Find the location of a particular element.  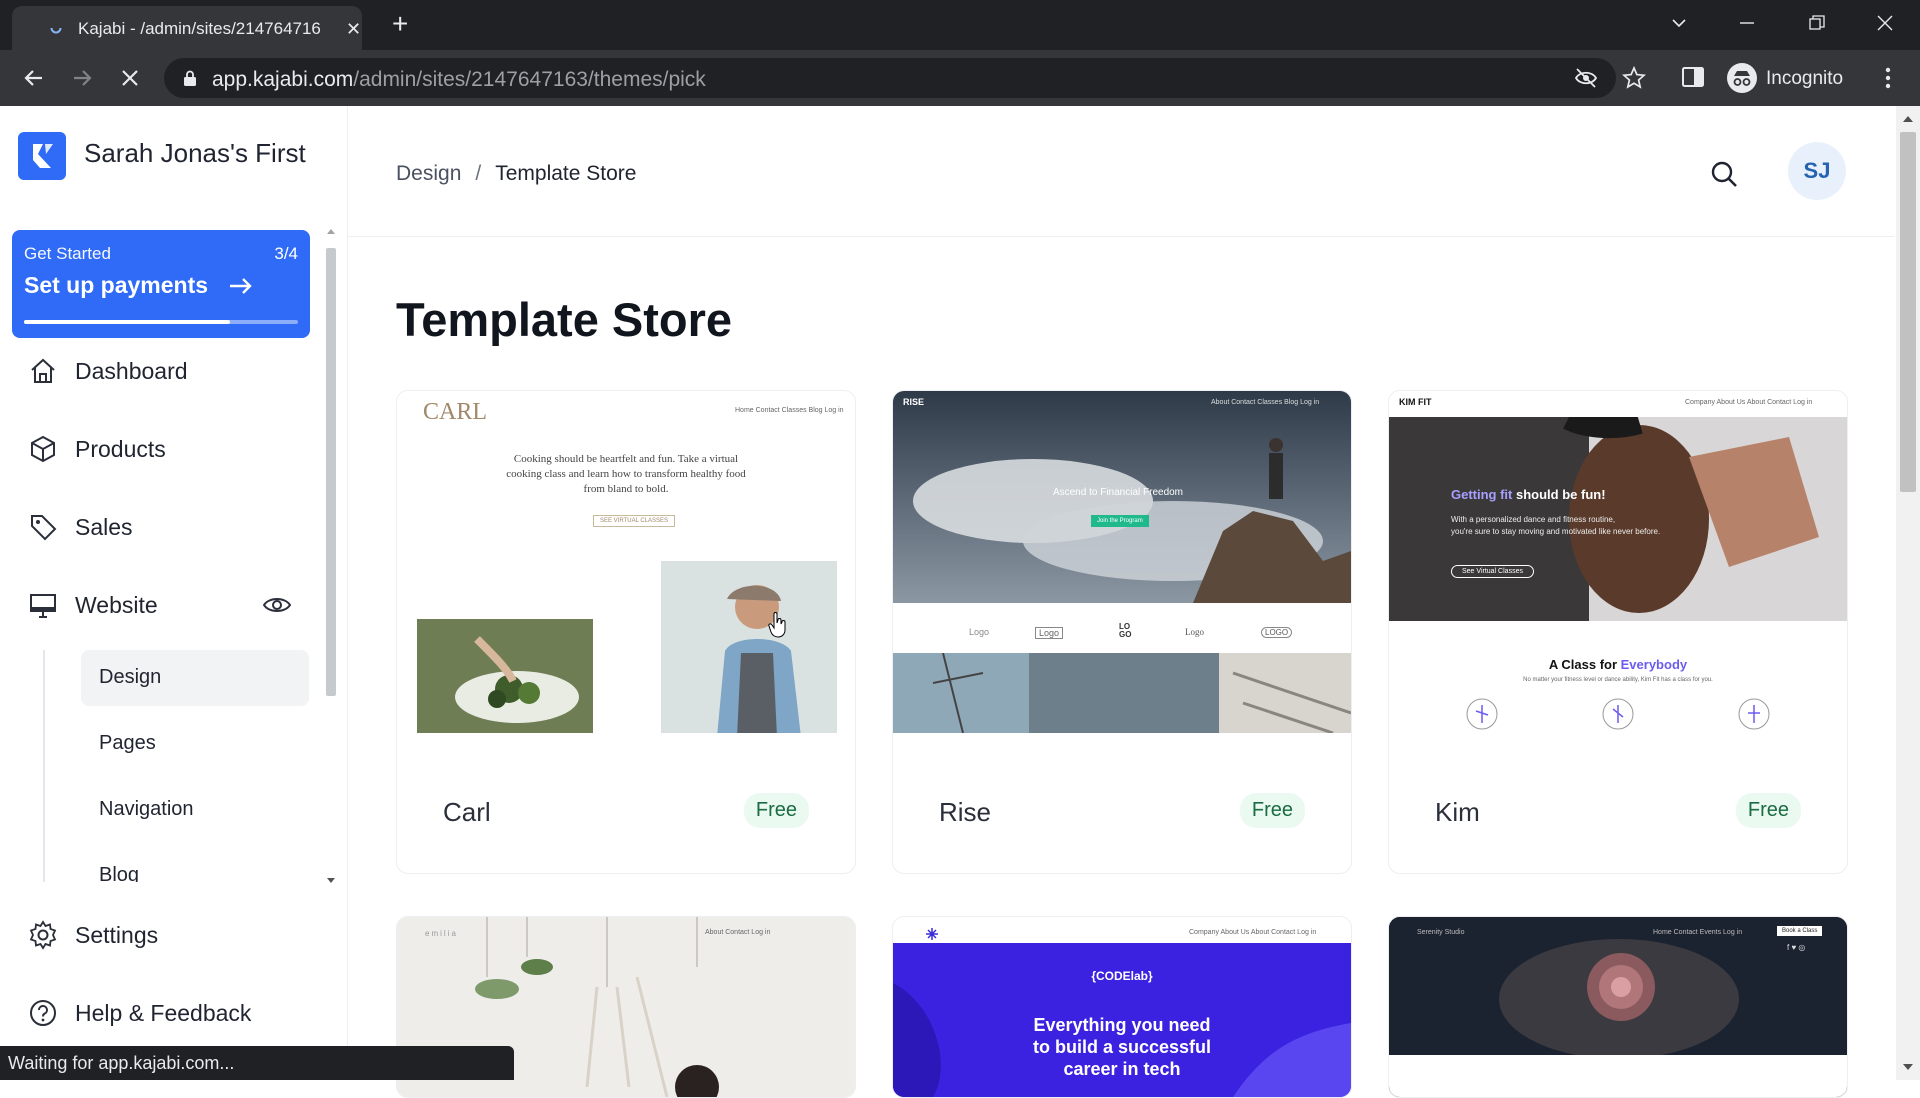

minimize-icon is located at coordinates (1747, 23).